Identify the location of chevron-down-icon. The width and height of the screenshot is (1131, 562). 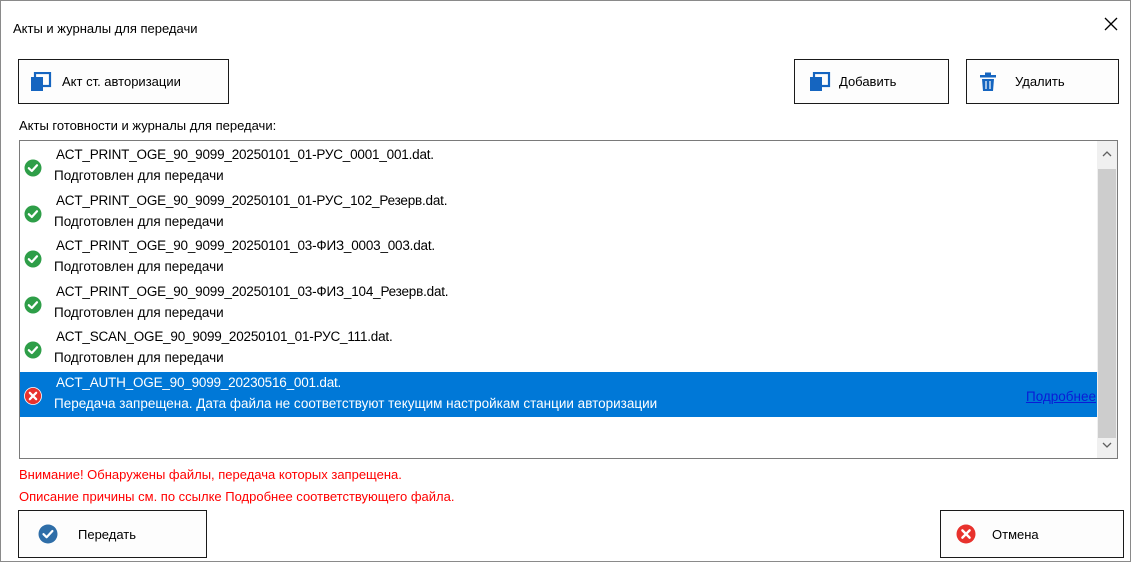
(1107, 445).